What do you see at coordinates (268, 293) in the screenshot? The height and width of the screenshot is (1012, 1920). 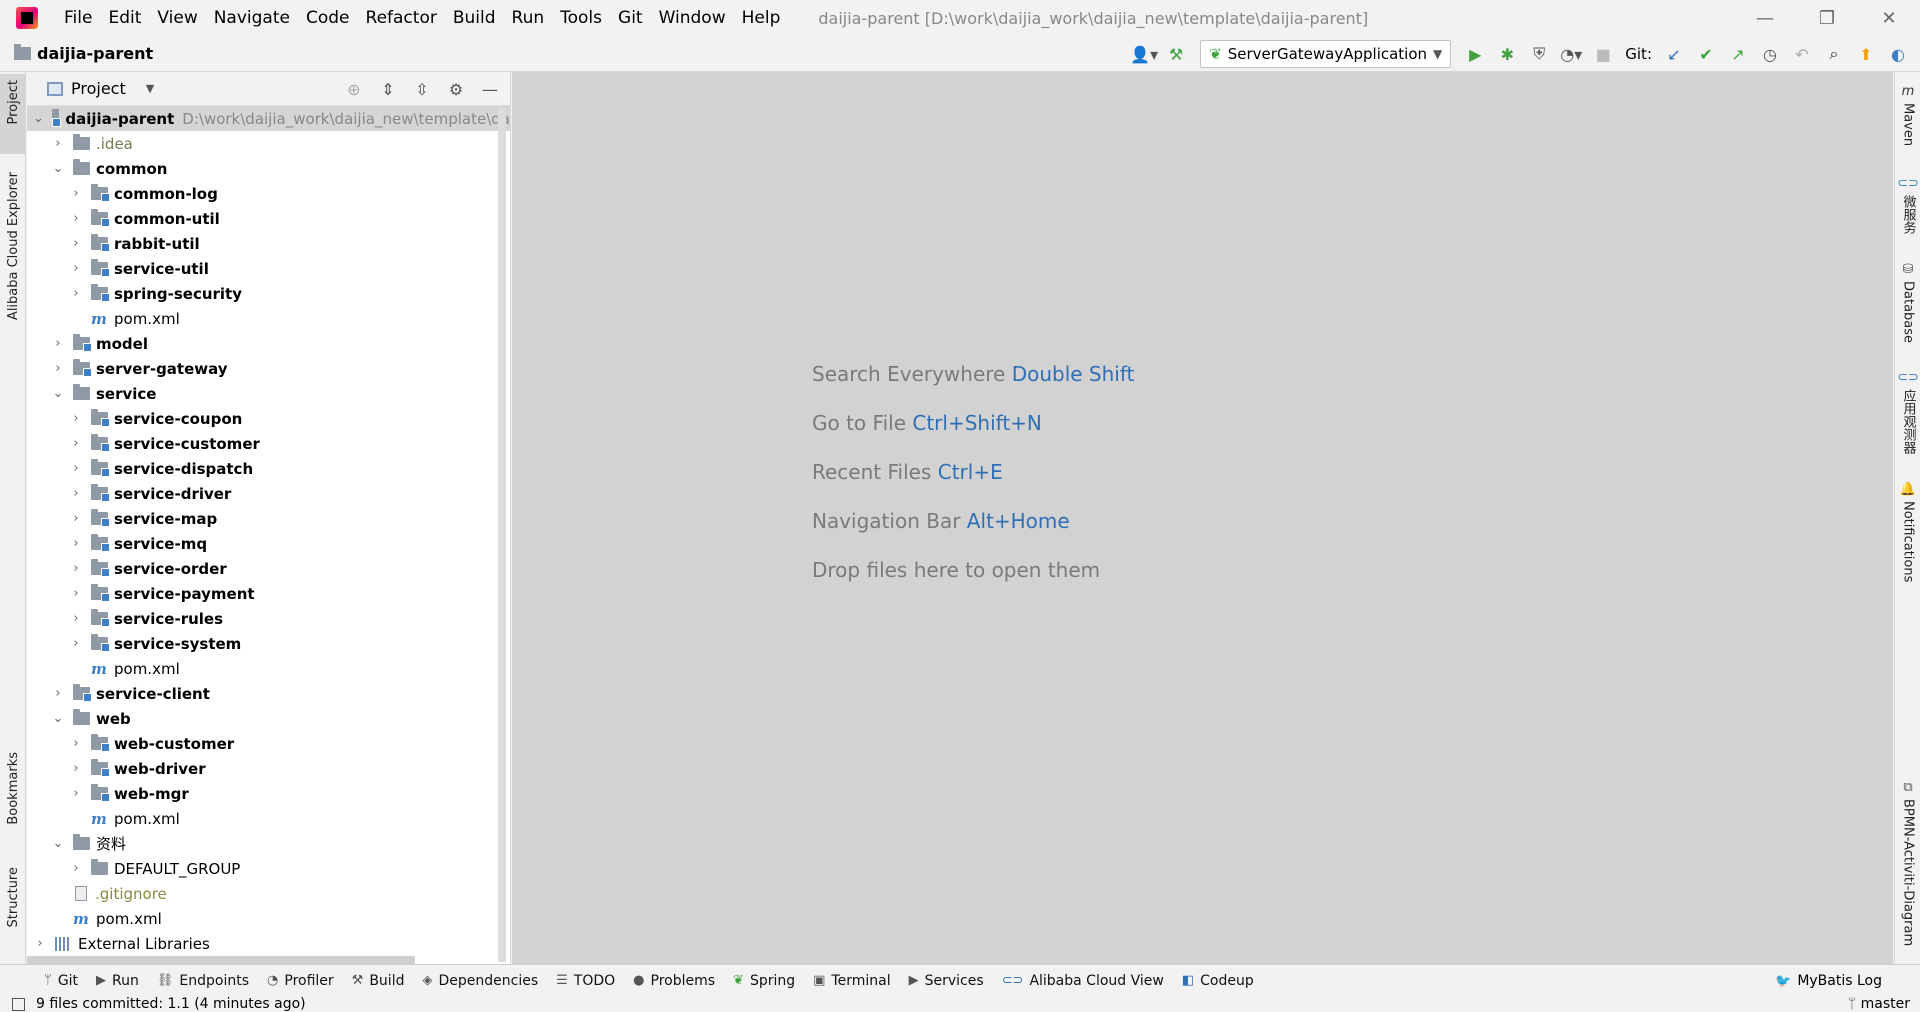 I see `tree-node: › spring-security` at bounding box center [268, 293].